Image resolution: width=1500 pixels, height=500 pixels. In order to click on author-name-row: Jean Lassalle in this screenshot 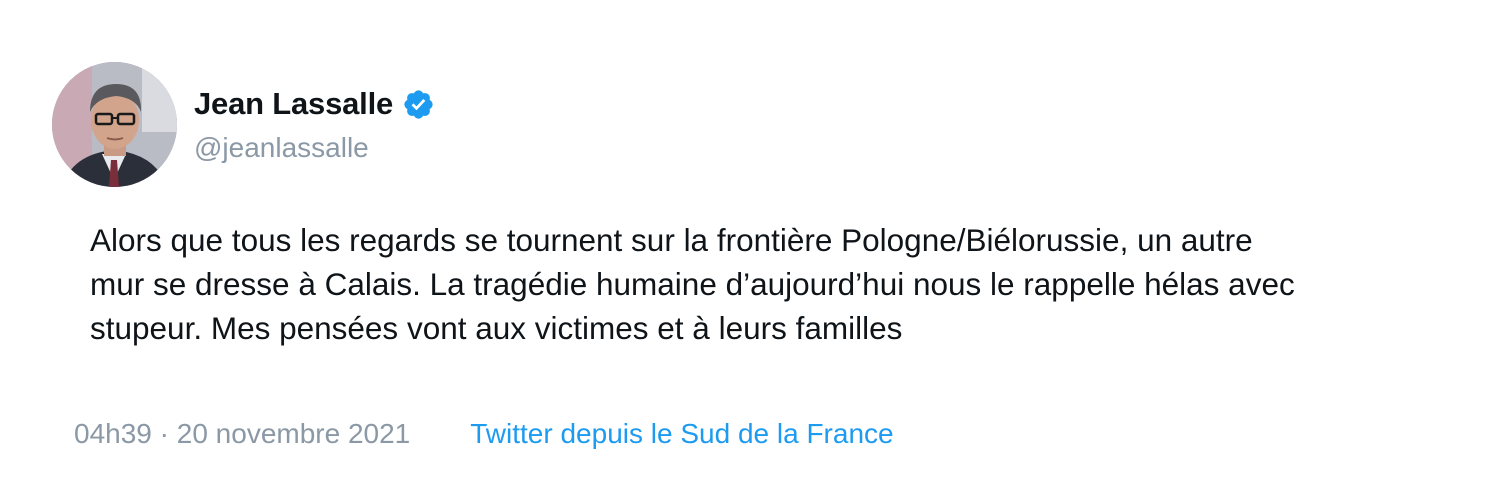, I will do `click(314, 104)`.